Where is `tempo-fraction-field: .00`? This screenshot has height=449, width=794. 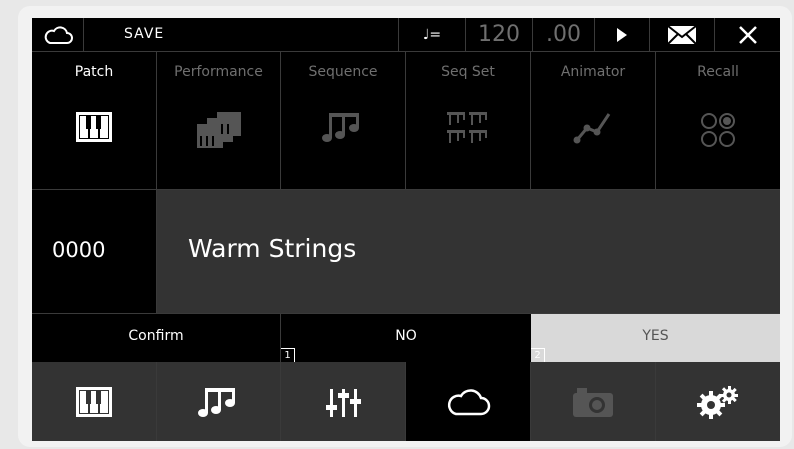 tempo-fraction-field: .00 is located at coordinates (564, 35).